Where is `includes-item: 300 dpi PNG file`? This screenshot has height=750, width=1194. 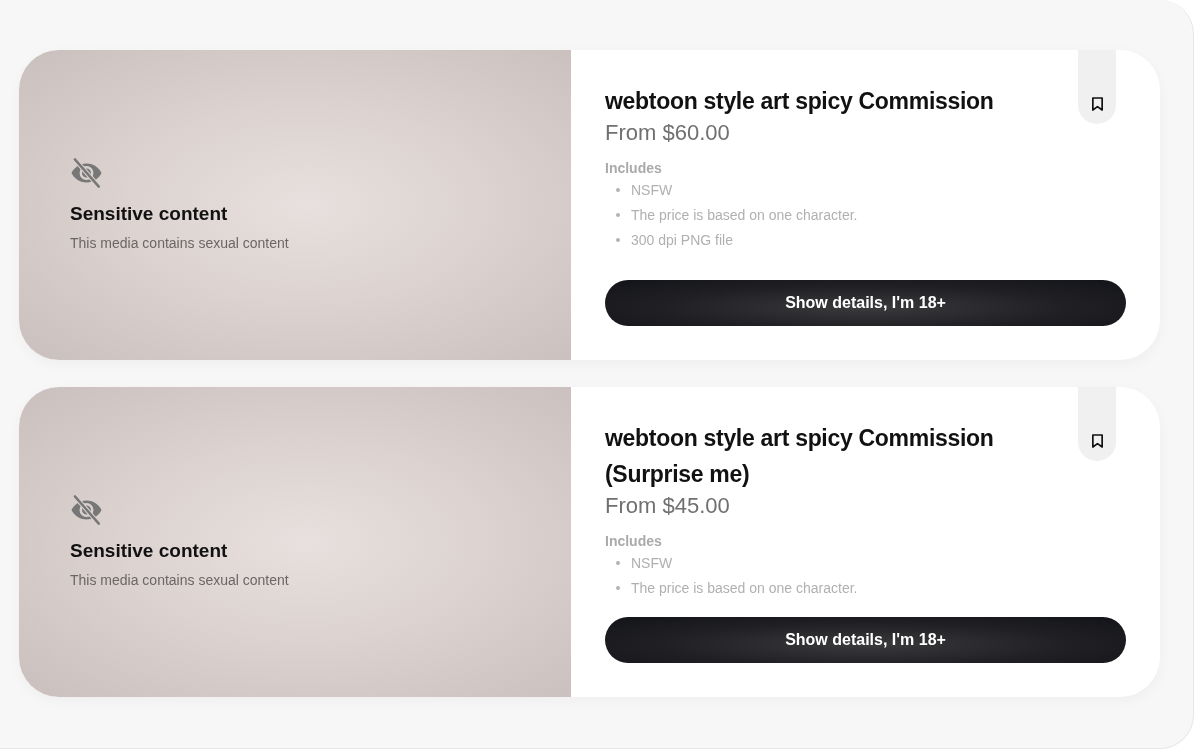 includes-item: 300 dpi PNG file is located at coordinates (682, 239).